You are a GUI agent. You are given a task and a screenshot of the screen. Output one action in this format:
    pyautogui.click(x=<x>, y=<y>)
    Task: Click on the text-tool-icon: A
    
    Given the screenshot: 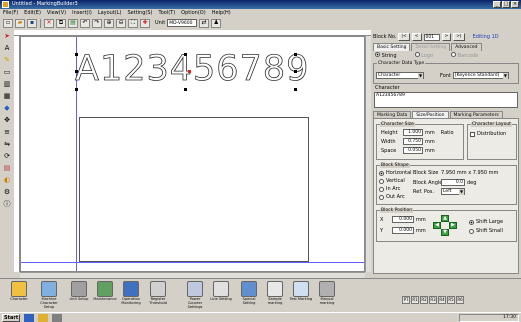 What is the action you would take?
    pyautogui.click(x=7, y=48)
    